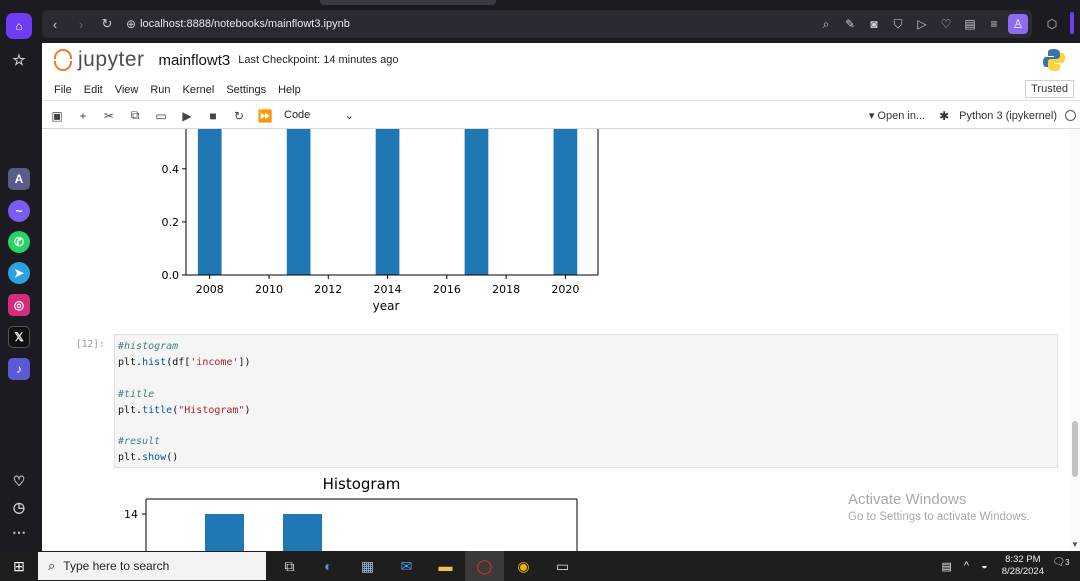  What do you see at coordinates (109, 116) in the screenshot?
I see `cut-icon: ✂` at bounding box center [109, 116].